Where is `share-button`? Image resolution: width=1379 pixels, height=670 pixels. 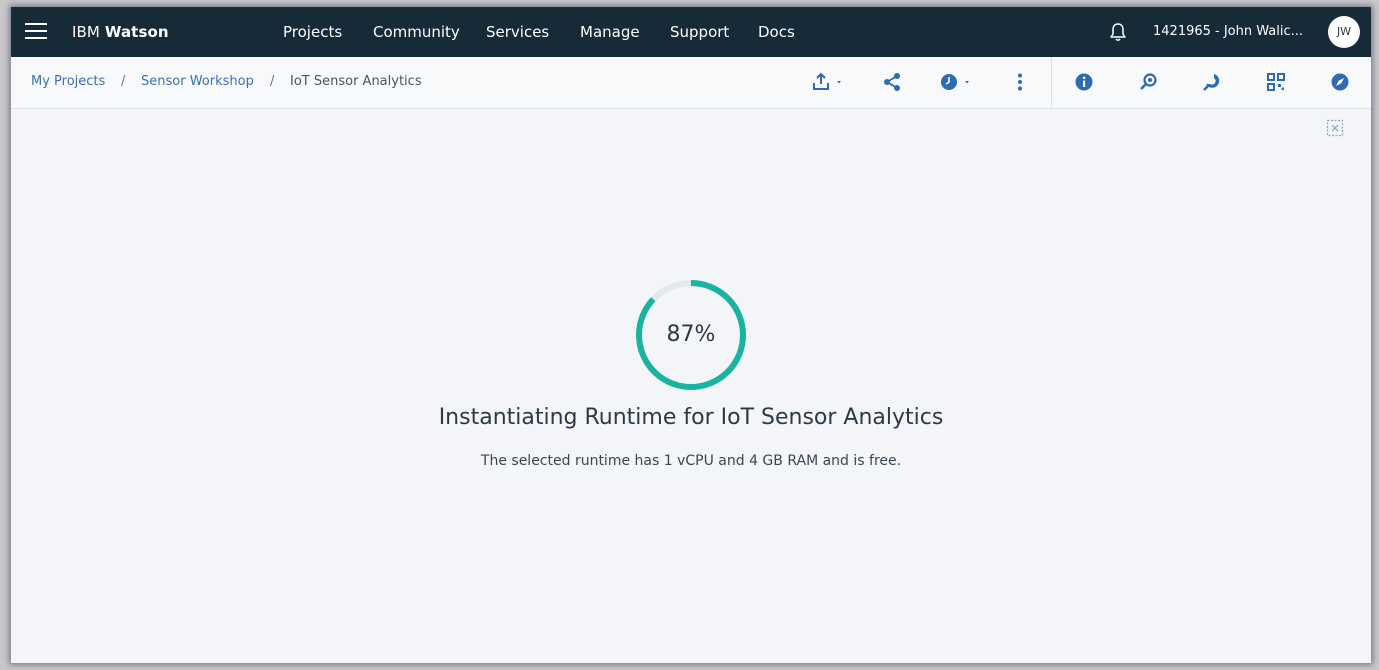
share-button is located at coordinates (892, 82).